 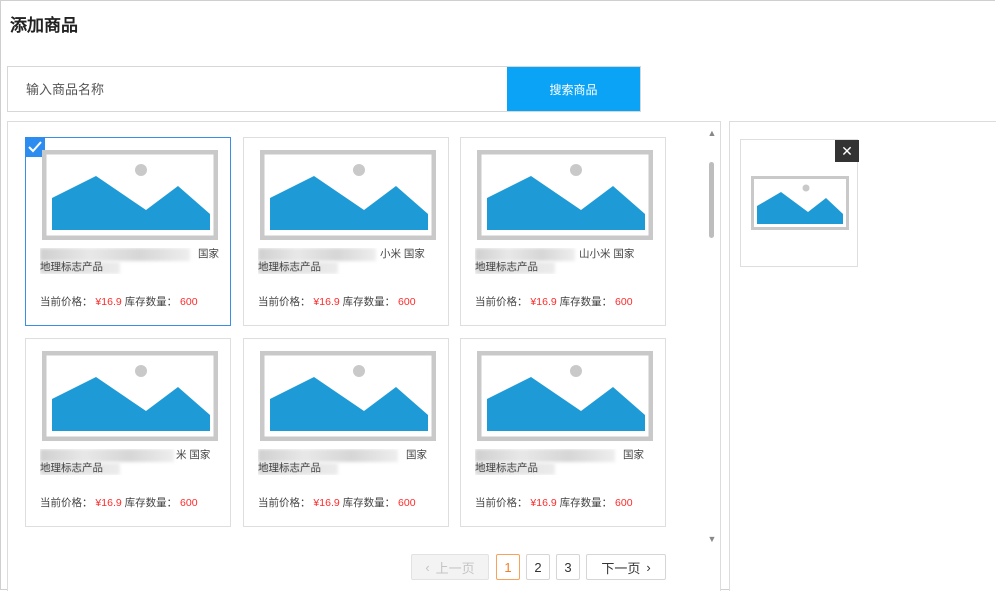 What do you see at coordinates (712, 337) in the screenshot?
I see `vertical-scrollbar: ▲ ▼` at bounding box center [712, 337].